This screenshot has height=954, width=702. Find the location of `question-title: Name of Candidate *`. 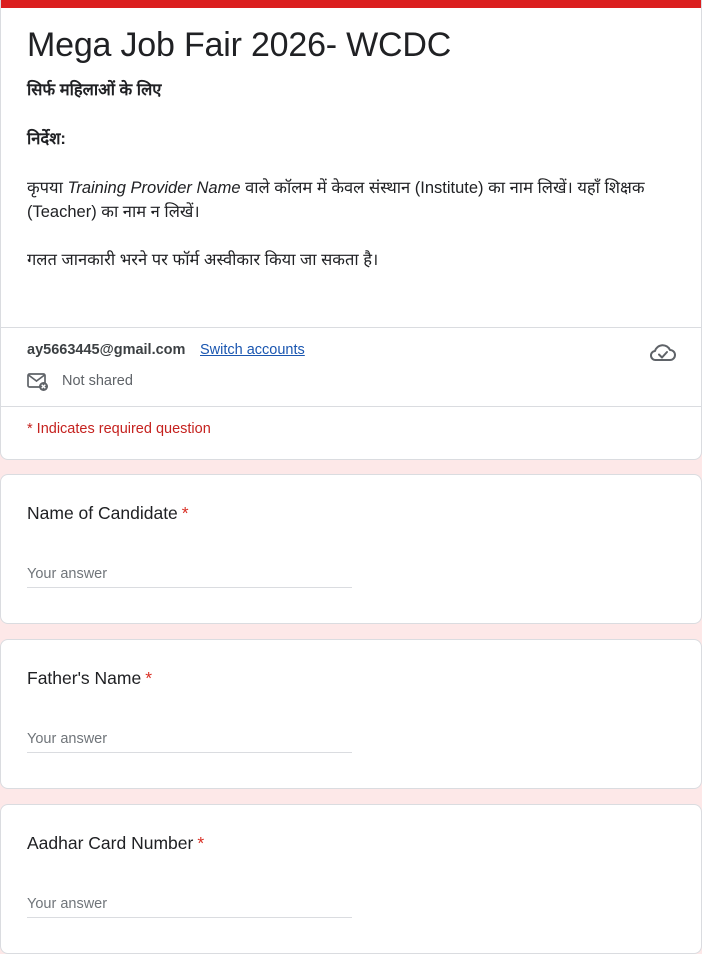

question-title: Name of Candidate * is located at coordinates (108, 513).